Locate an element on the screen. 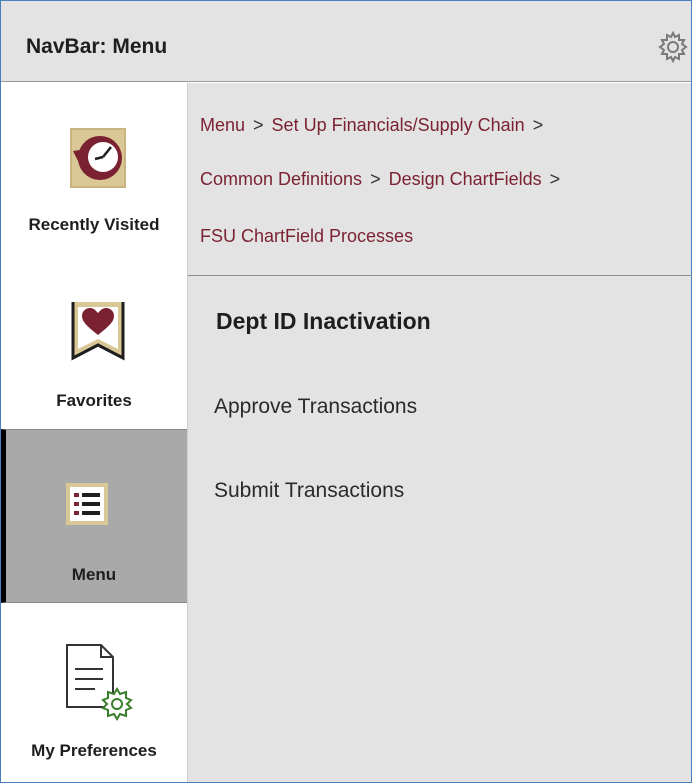  breadcrumb-item-current: FSU ChartField Processes is located at coordinates (306, 236).